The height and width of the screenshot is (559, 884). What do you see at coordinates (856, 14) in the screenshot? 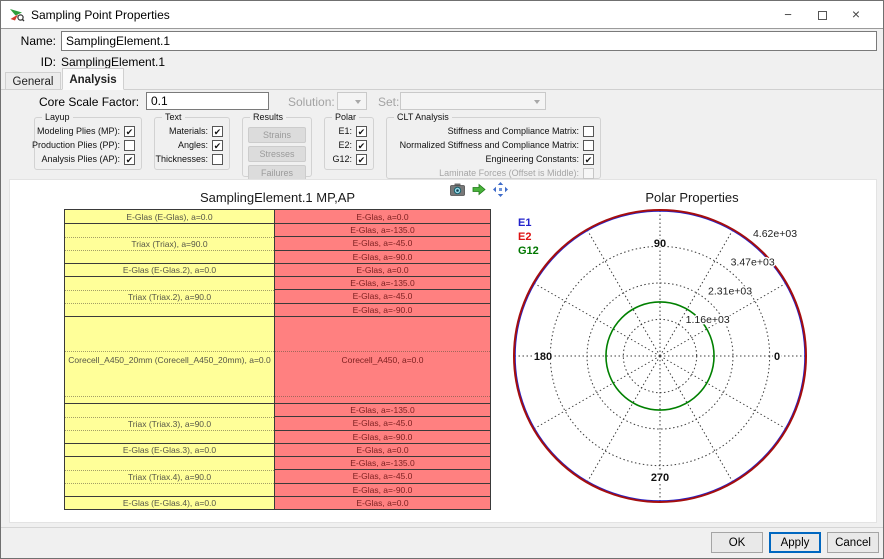
I see `close-button: ×` at bounding box center [856, 14].